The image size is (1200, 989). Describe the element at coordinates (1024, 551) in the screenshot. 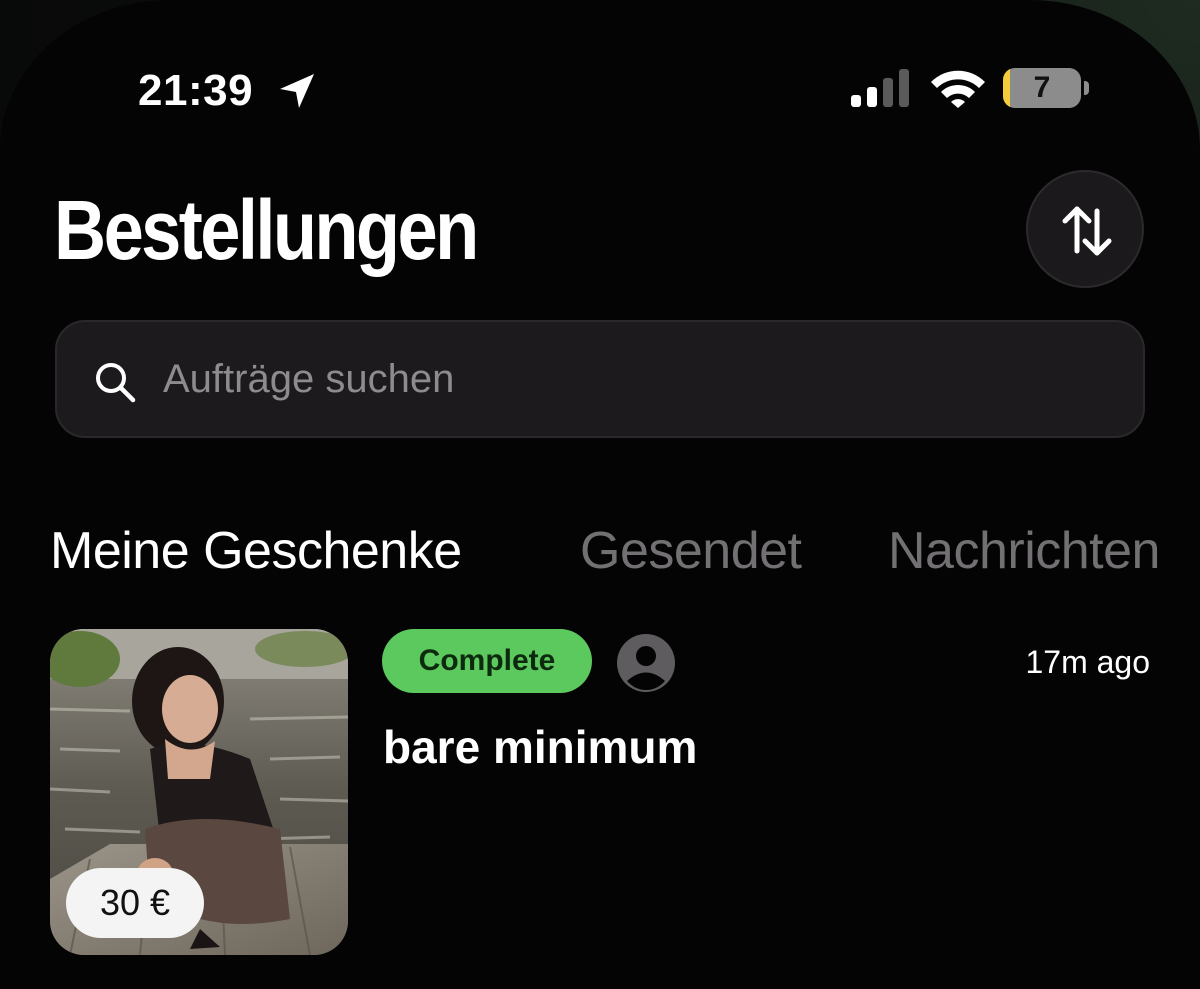

I see `tab-nachrichten: Nachrichten` at that location.